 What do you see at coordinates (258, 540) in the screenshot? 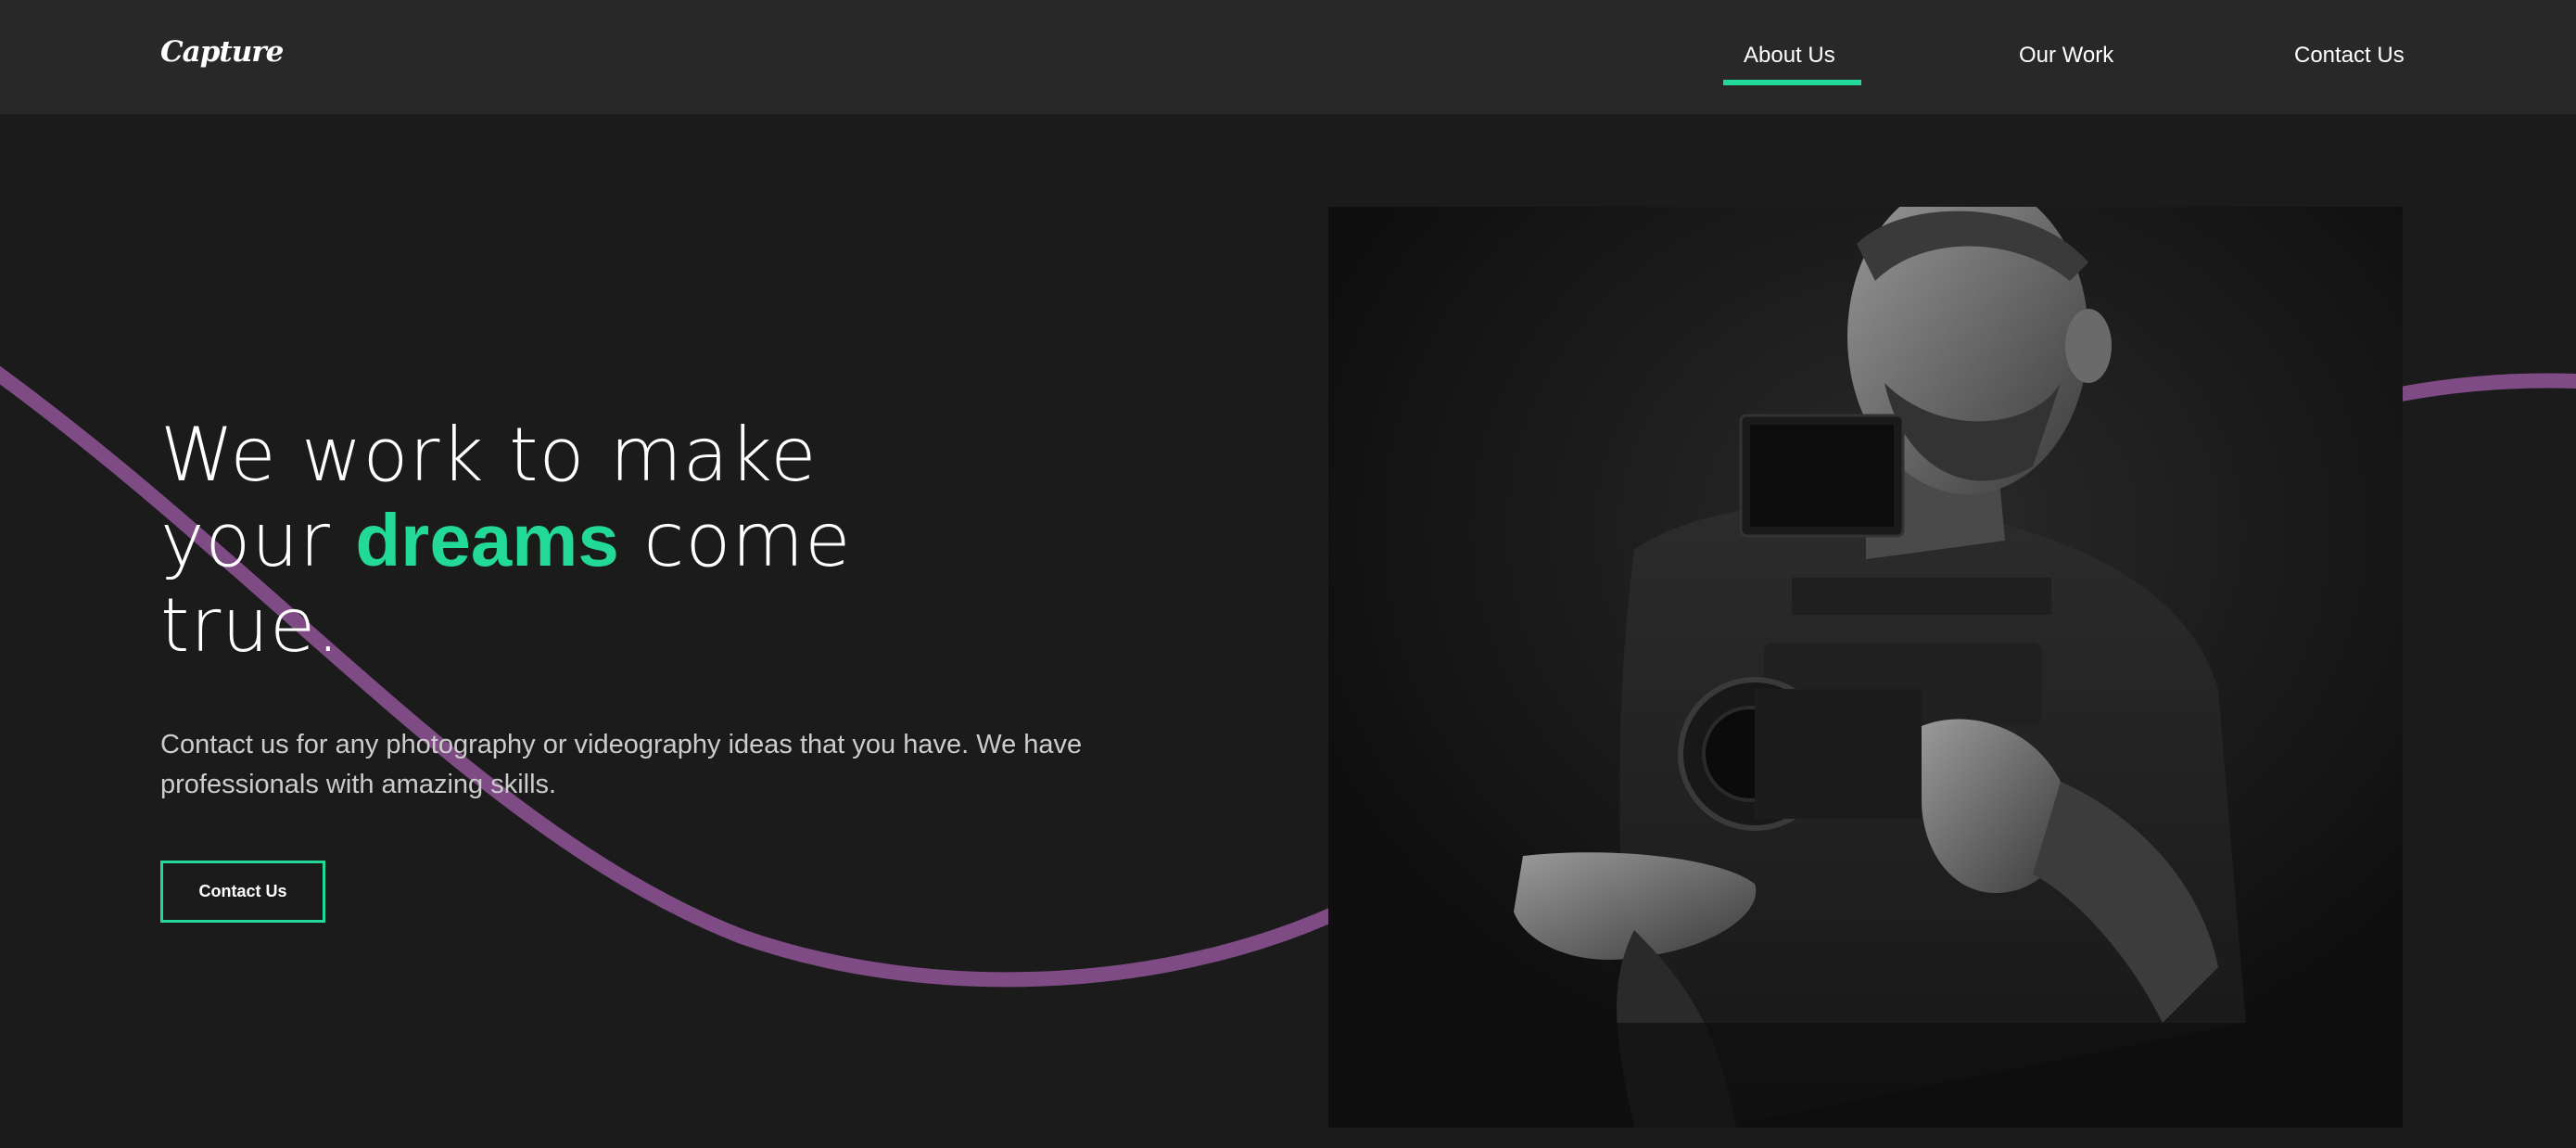
I see `hero-title-line2-pre: your` at bounding box center [258, 540].